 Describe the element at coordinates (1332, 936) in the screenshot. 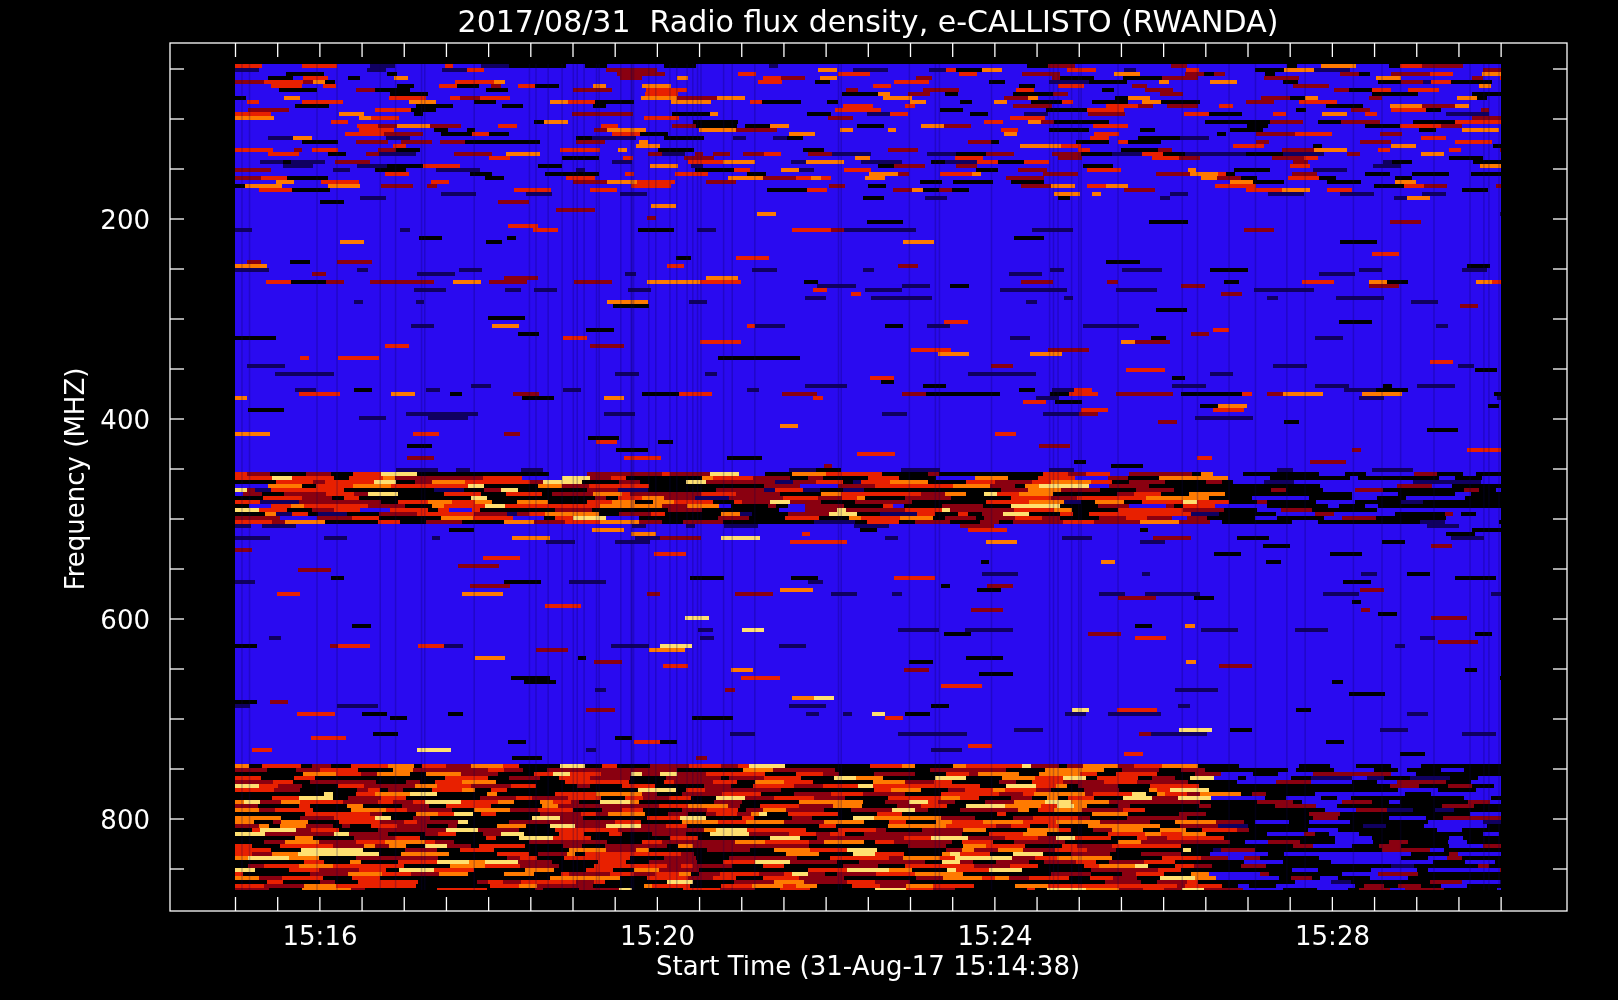

I see `x-tick-label: 15:28` at that location.